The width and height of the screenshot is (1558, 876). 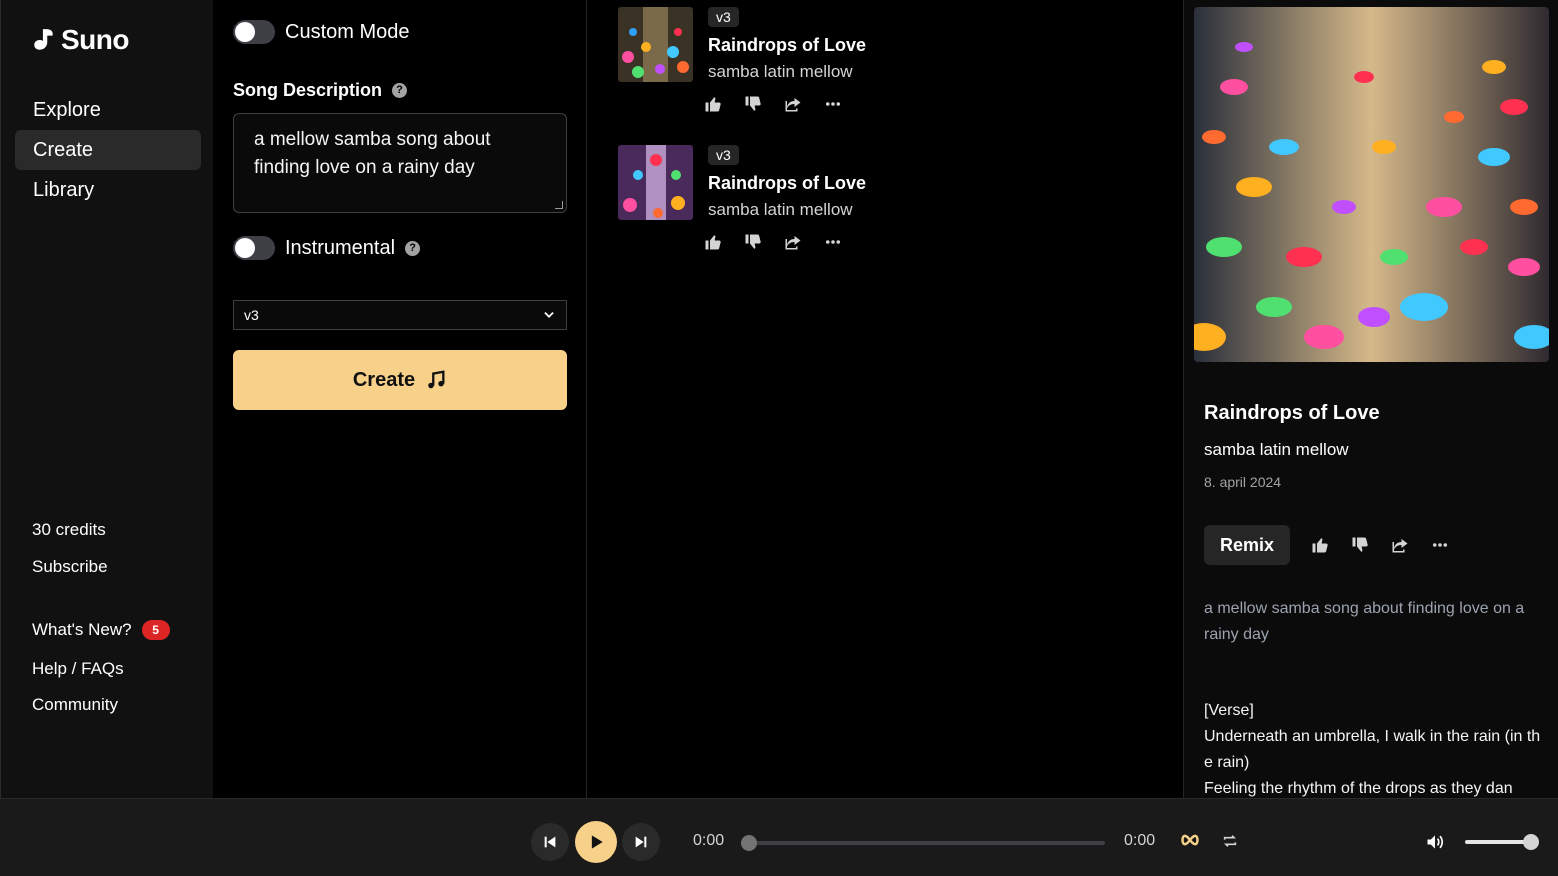 What do you see at coordinates (400, 315) in the screenshot?
I see `model-version-select: v3` at bounding box center [400, 315].